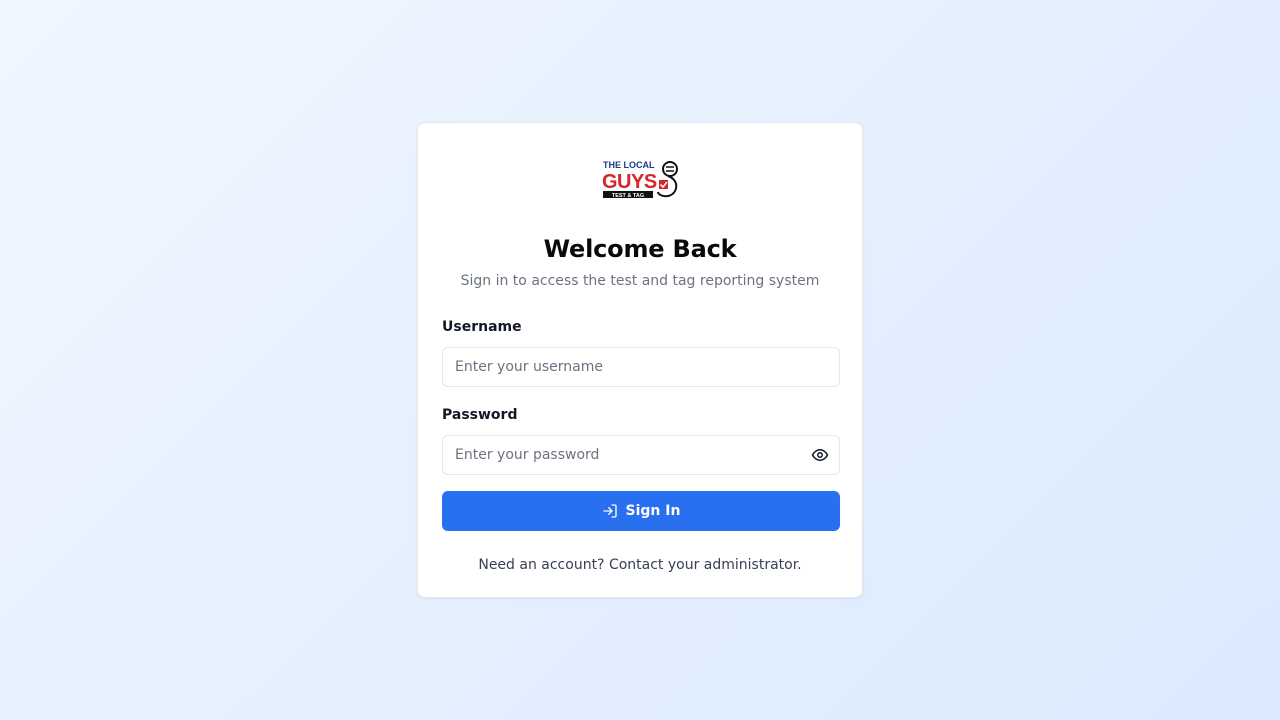 The image size is (1280, 720). What do you see at coordinates (480, 415) in the screenshot?
I see `password-label: Password` at bounding box center [480, 415].